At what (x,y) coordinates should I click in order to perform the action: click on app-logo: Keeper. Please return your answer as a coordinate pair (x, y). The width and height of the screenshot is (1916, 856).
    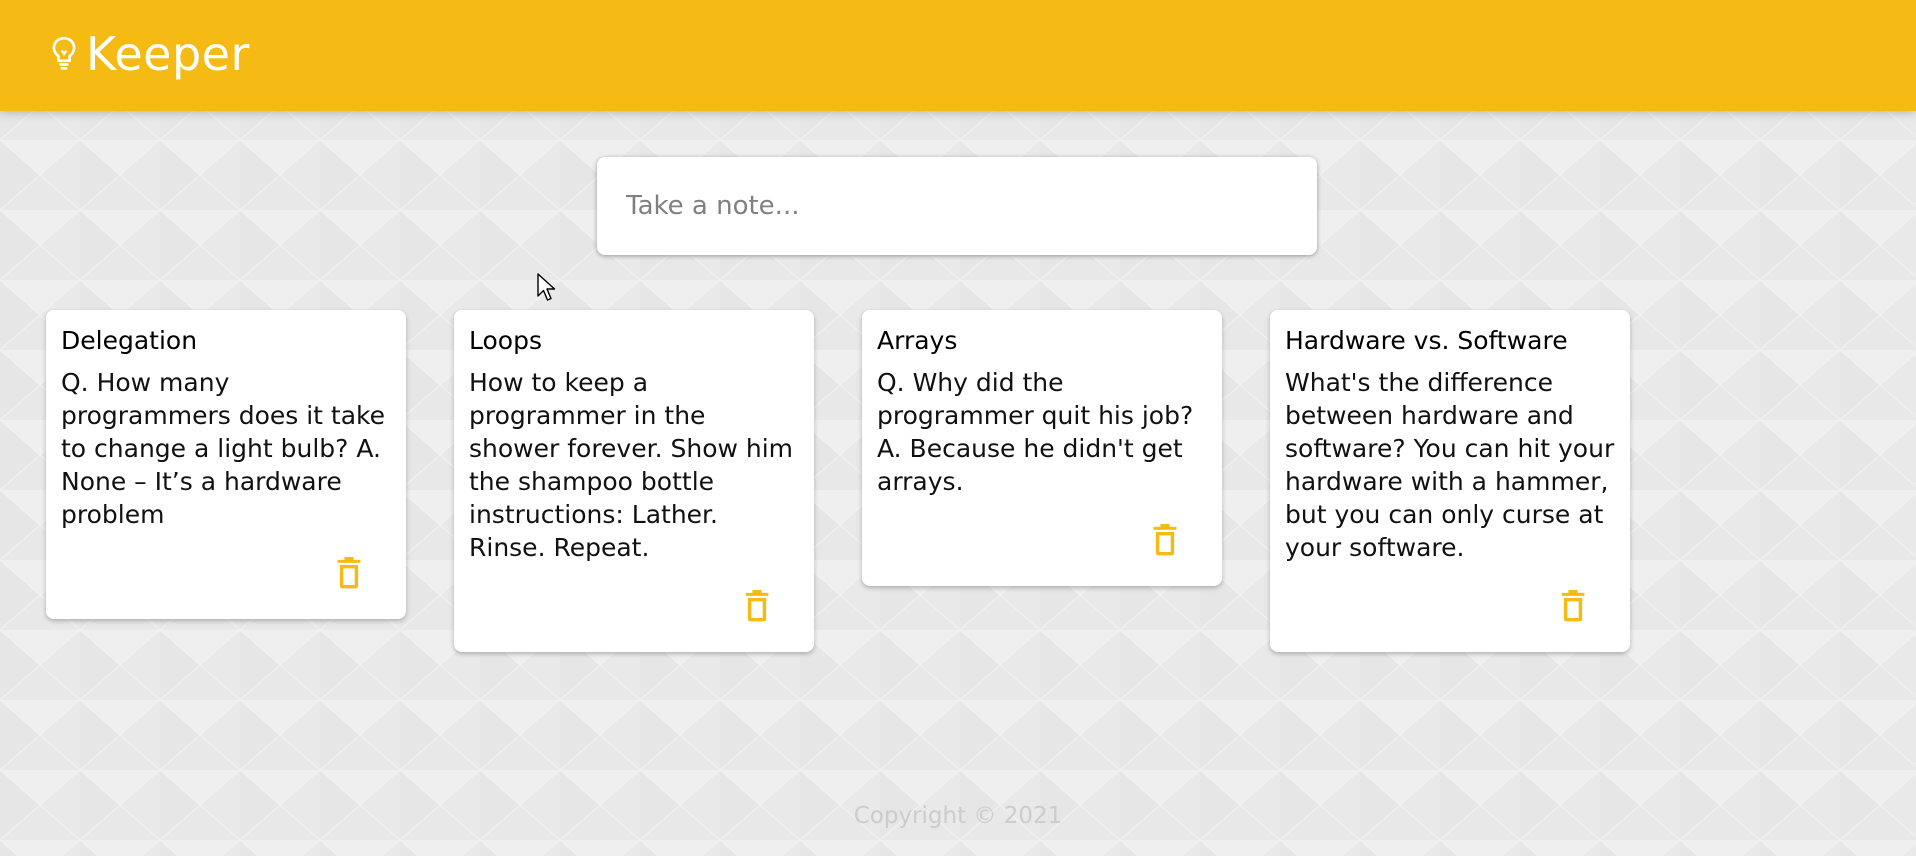
    Looking at the image, I should click on (150, 54).